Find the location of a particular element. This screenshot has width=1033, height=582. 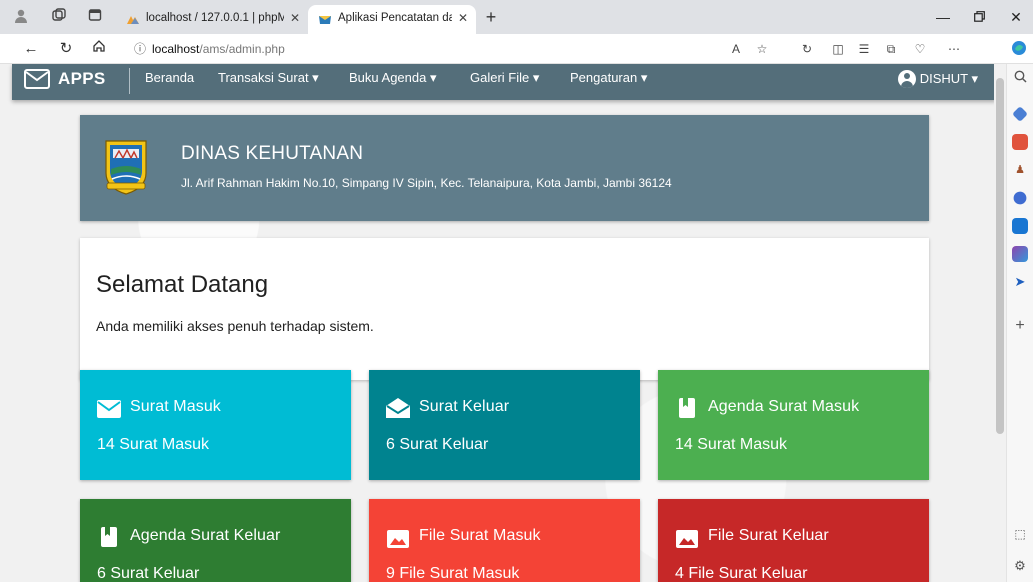

back-arrow-icon: ← is located at coordinates (31, 49).